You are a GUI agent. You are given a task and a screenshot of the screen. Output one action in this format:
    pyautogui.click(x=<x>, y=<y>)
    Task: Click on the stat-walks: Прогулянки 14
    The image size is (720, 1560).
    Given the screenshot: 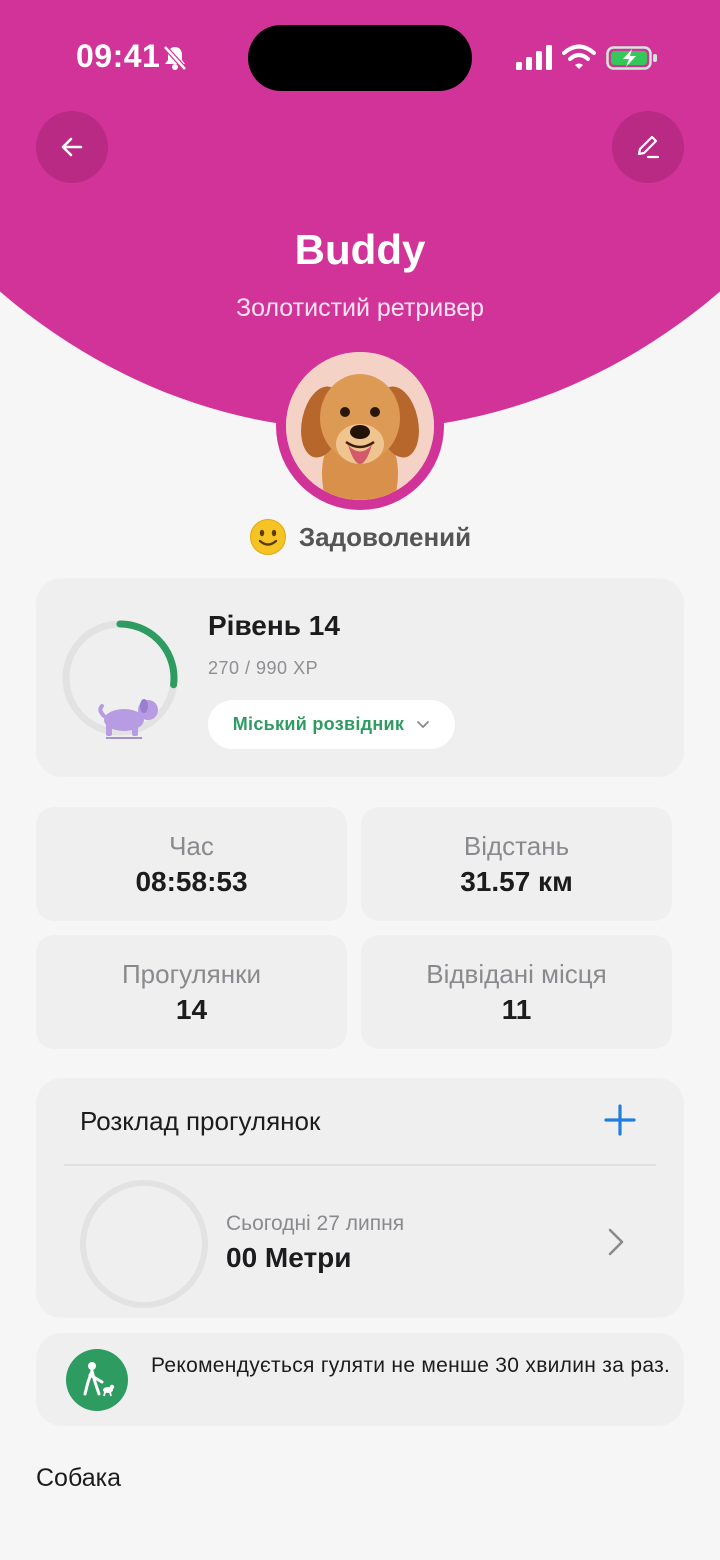 What is the action you would take?
    pyautogui.click(x=191, y=992)
    